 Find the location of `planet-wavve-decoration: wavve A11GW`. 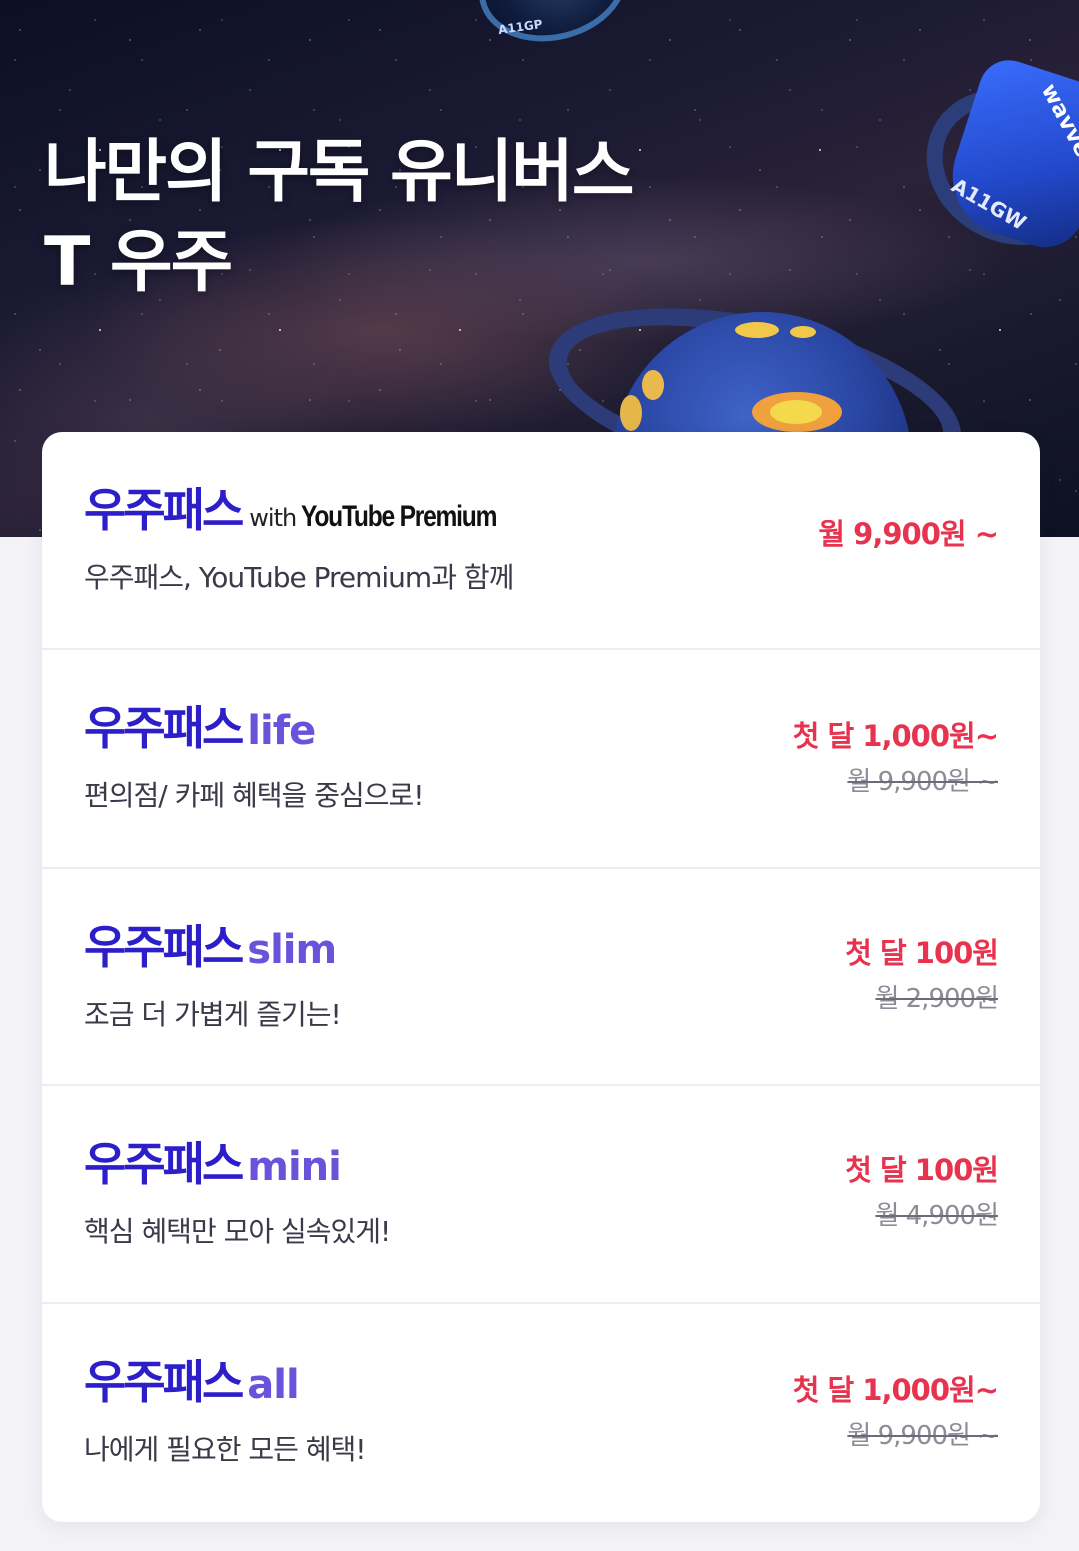

planet-wavve-decoration: wavve A11GW is located at coordinates (989, 163).